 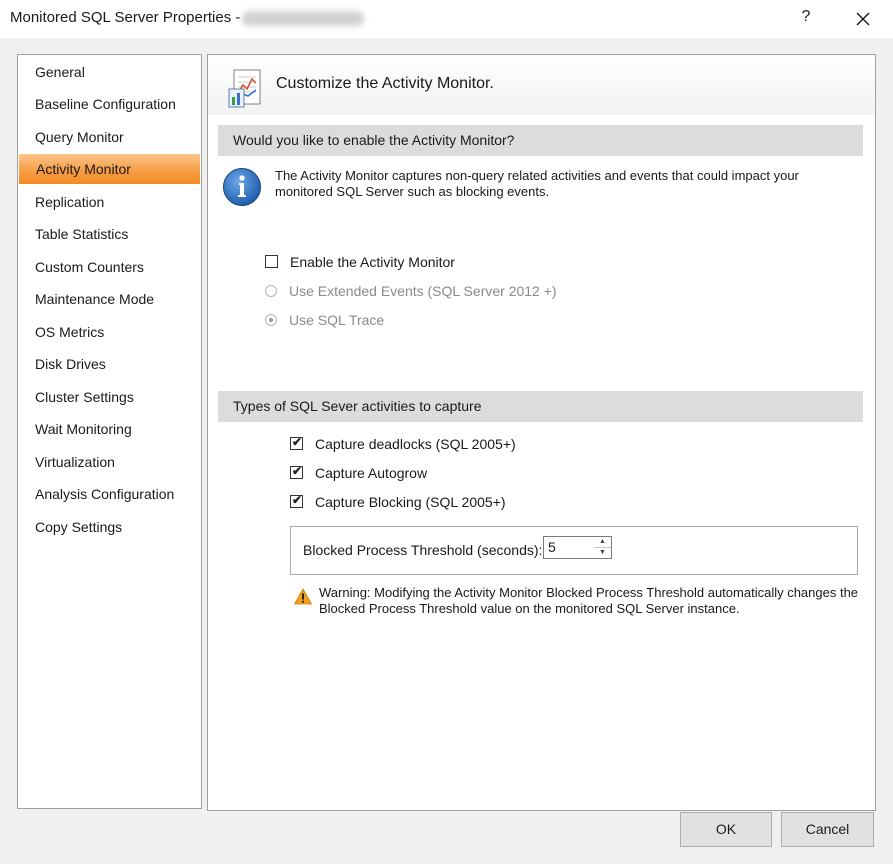 I want to click on enable-activity-monitor-label: Enable the Activity Monitor, so click(x=372, y=262).